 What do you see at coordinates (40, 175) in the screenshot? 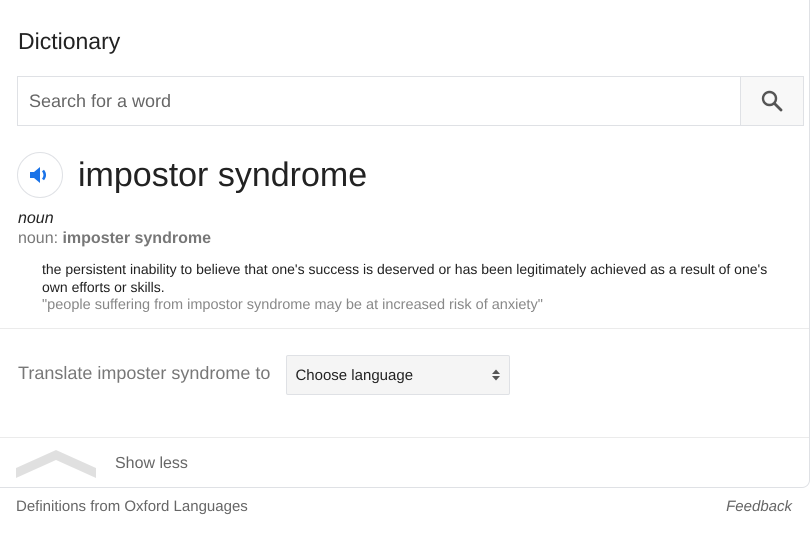
I see `pronunciation-button` at bounding box center [40, 175].